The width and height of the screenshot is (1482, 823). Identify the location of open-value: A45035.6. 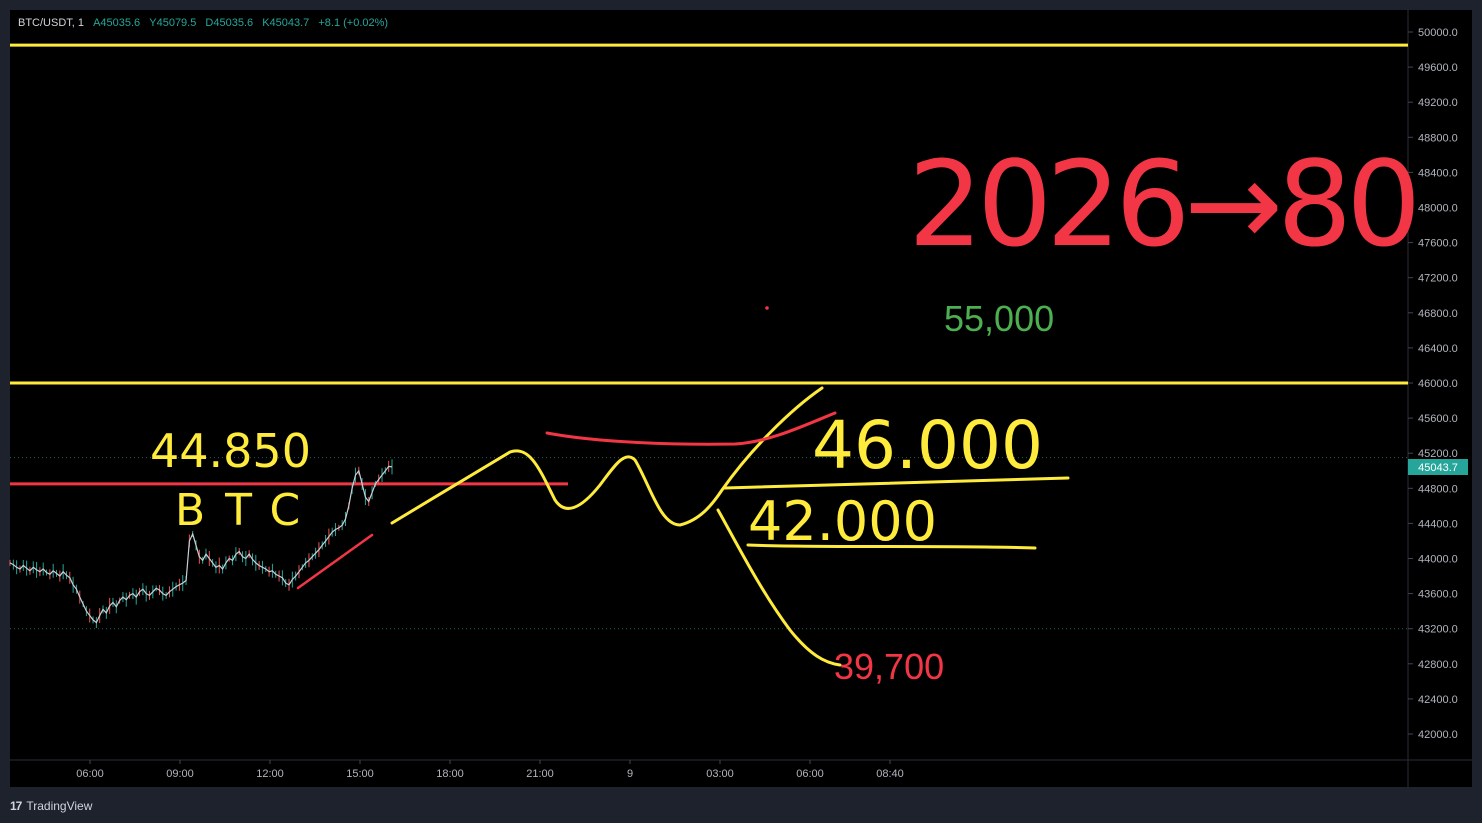
(117, 23).